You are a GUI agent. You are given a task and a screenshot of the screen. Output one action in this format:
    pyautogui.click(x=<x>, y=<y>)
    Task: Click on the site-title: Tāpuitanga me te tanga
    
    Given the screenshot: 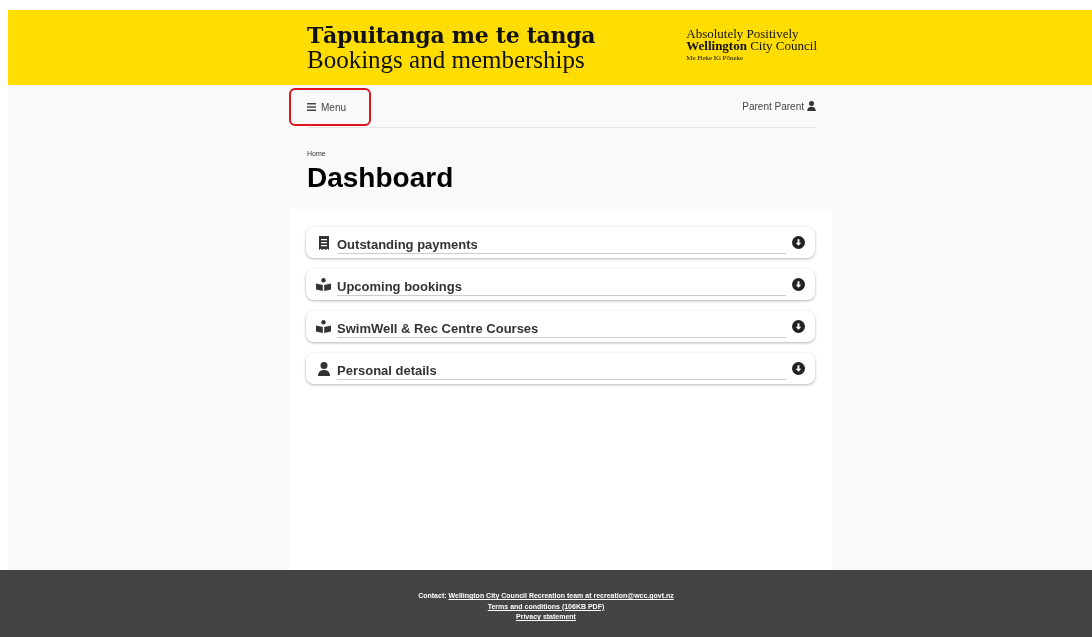 What is the action you would take?
    pyautogui.click(x=451, y=35)
    